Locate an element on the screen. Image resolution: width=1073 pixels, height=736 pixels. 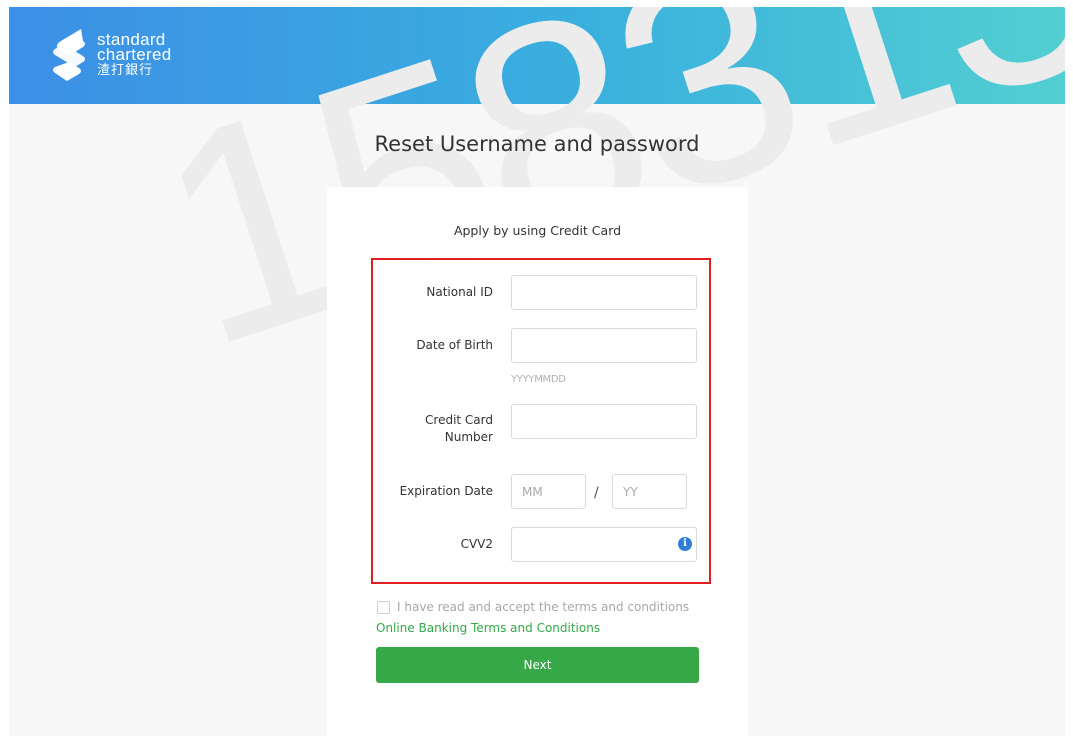
brand-logo: standard chartered 渣打銀行 is located at coordinates (110, 55).